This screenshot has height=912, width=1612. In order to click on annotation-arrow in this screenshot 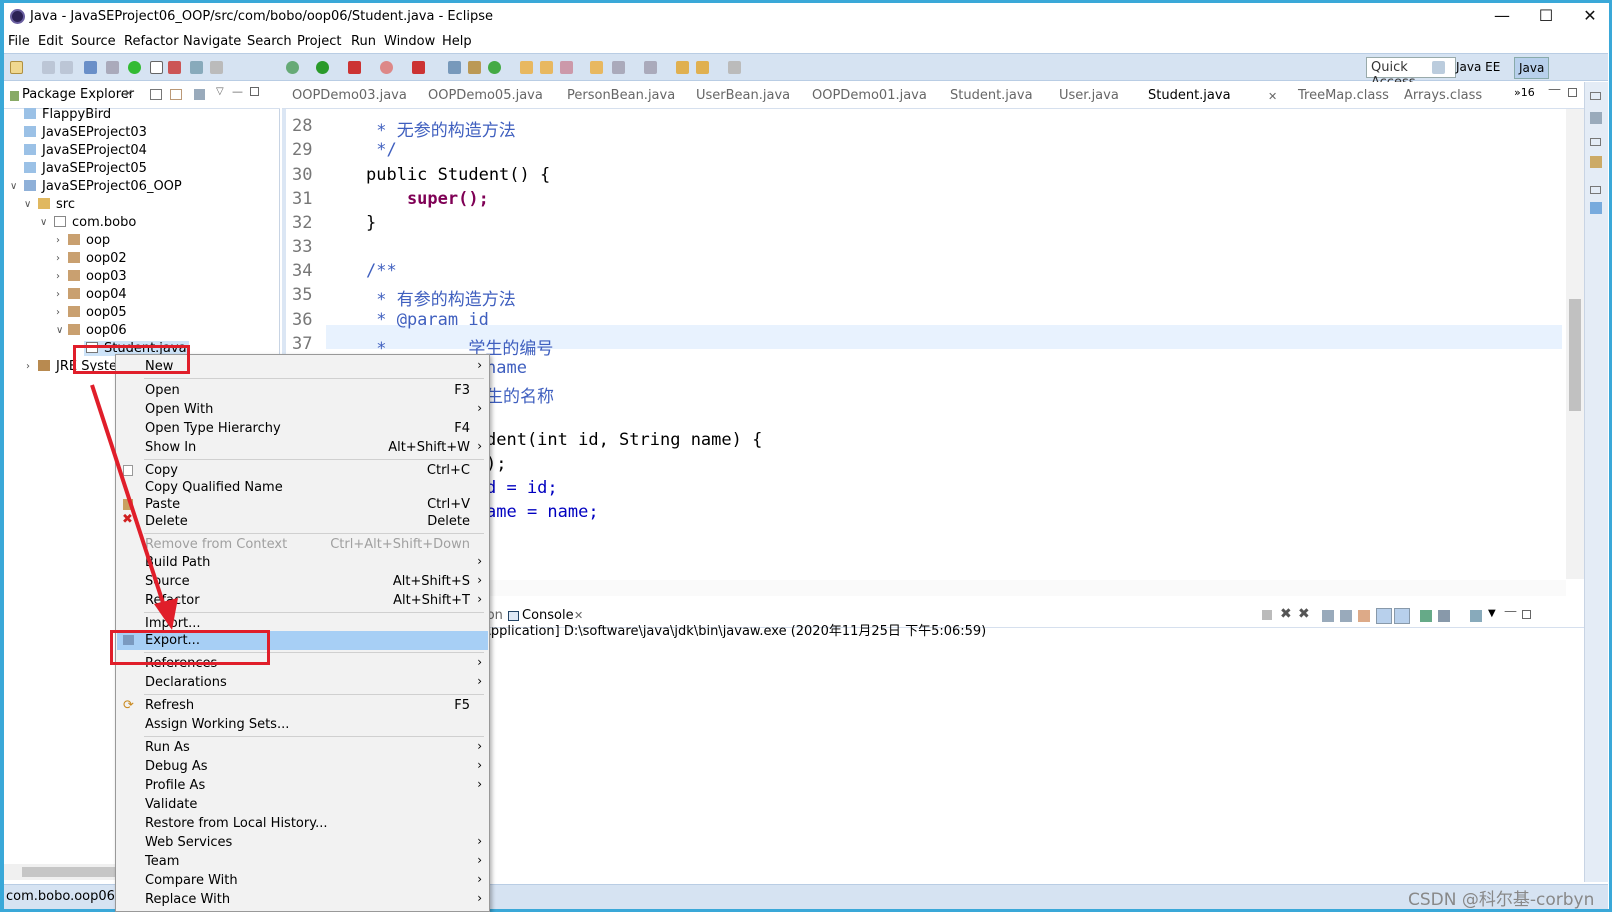, I will do `click(134, 507)`.